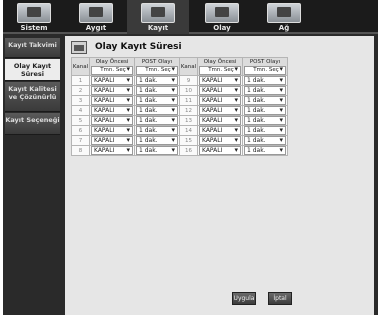 This screenshot has width=381, height=315. Describe the element at coordinates (280, 298) in the screenshot. I see `cancel-button: İptal` at that location.